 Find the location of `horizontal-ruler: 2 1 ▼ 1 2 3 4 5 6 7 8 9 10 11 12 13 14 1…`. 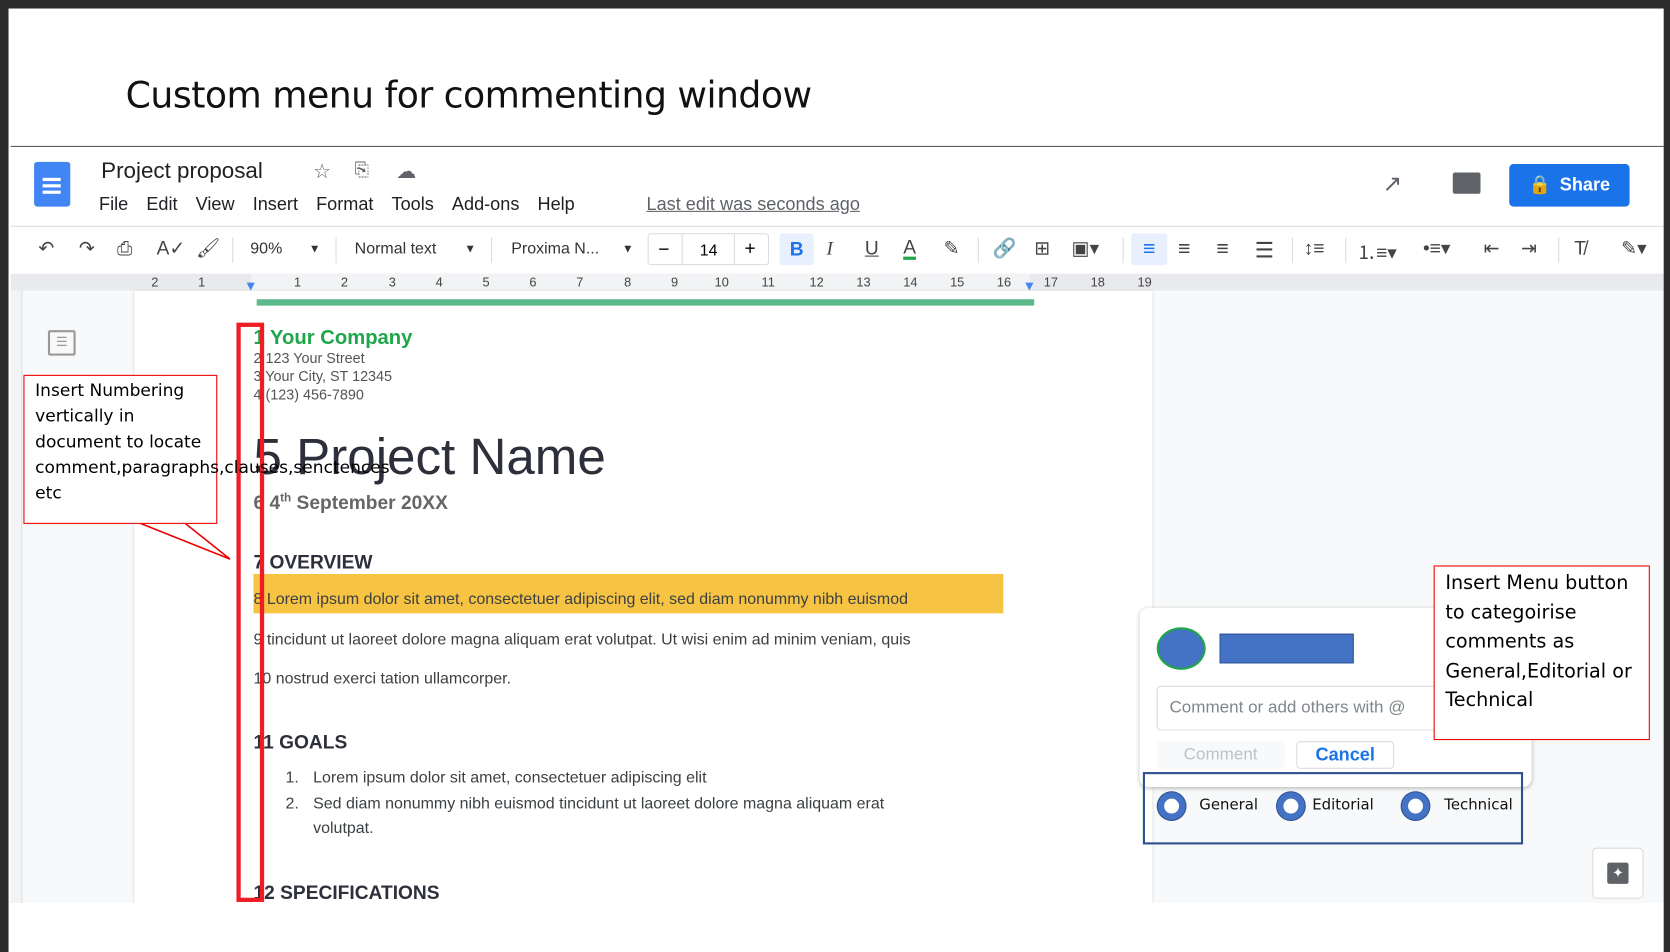

horizontal-ruler: 2 1 ▼ 1 2 3 4 5 6 7 8 9 10 11 12 13 14 1… is located at coordinates (837, 283).